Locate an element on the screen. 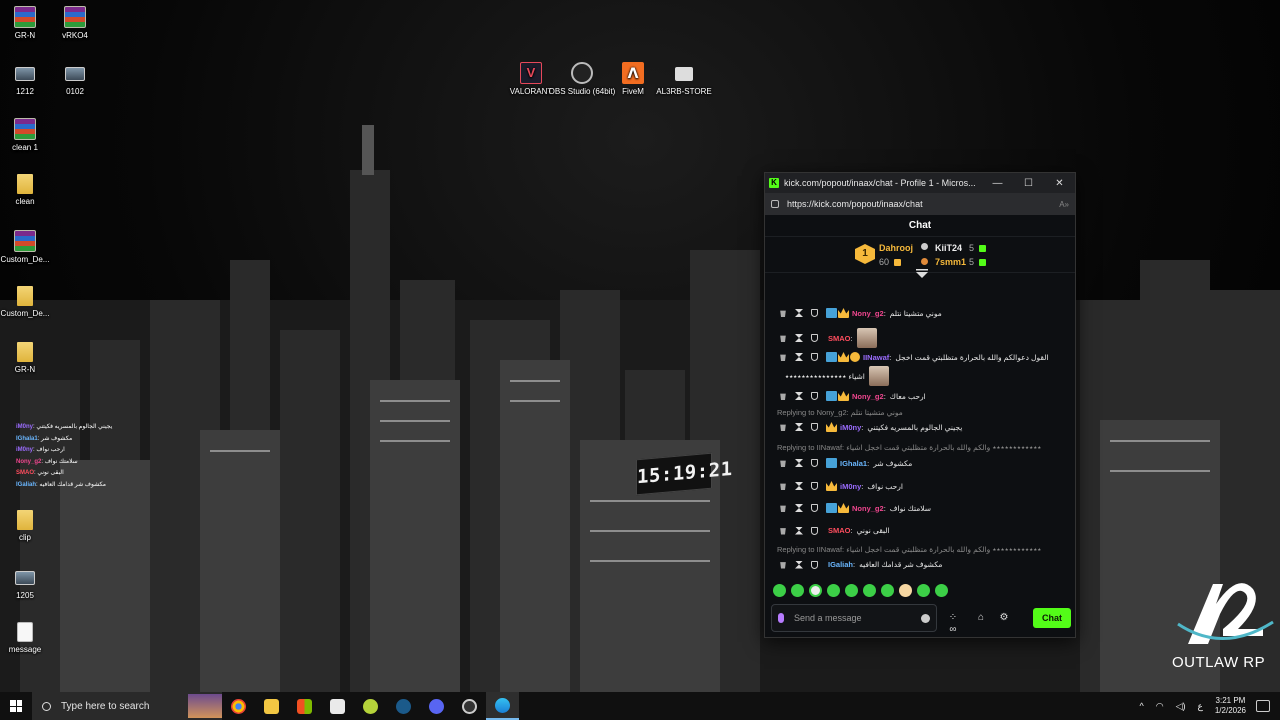 The width and height of the screenshot is (1280, 720). chat-message: Nony_g2: سلامتك نواف is located at coordinates (925, 508).